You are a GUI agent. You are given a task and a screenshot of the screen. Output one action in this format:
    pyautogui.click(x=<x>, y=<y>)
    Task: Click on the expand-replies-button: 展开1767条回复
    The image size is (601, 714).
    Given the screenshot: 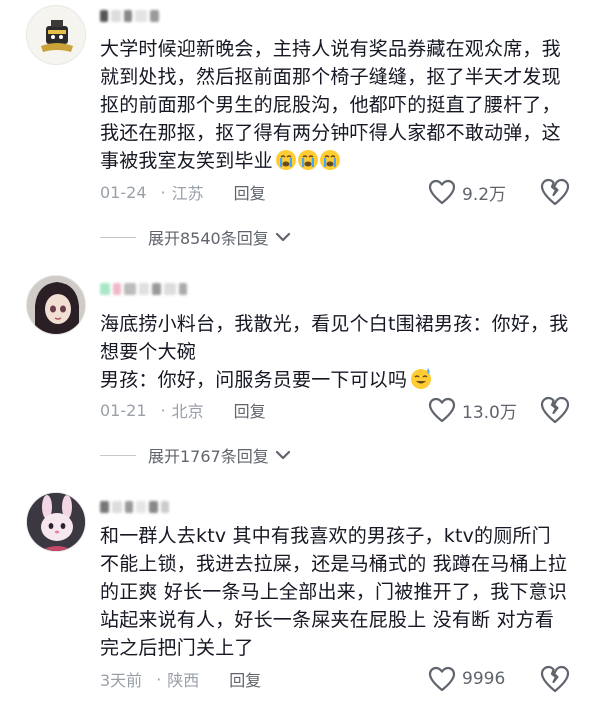 What is the action you would take?
    pyautogui.click(x=196, y=455)
    